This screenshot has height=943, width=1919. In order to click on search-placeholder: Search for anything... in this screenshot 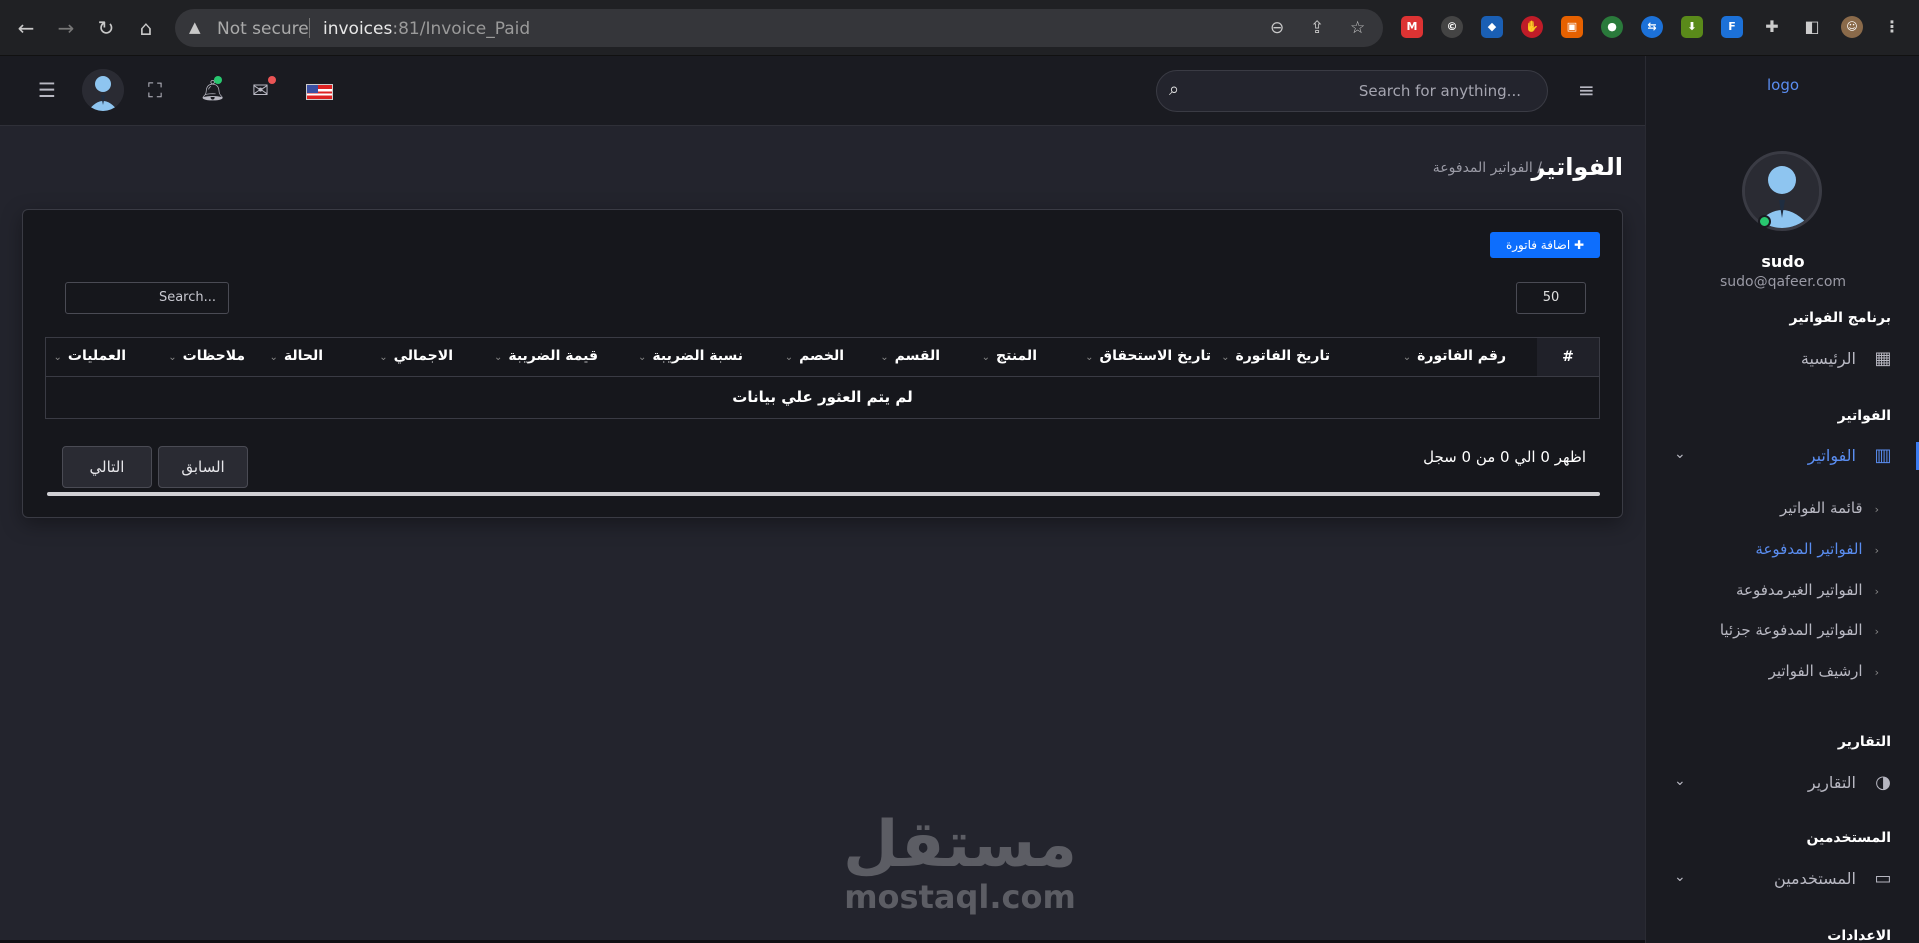, I will do `click(1439, 91)`.